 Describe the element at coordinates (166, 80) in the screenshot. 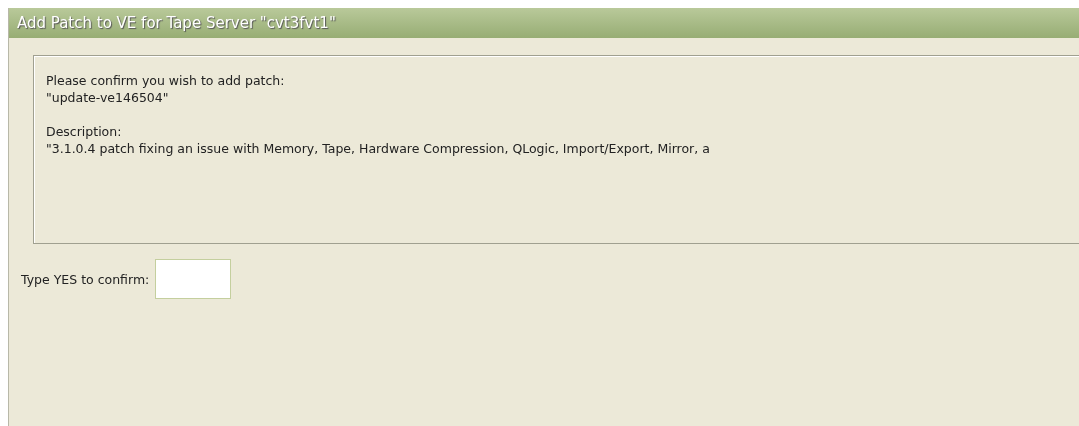

I see `confirm-prompt: Please confirm you wish to add patch:` at that location.